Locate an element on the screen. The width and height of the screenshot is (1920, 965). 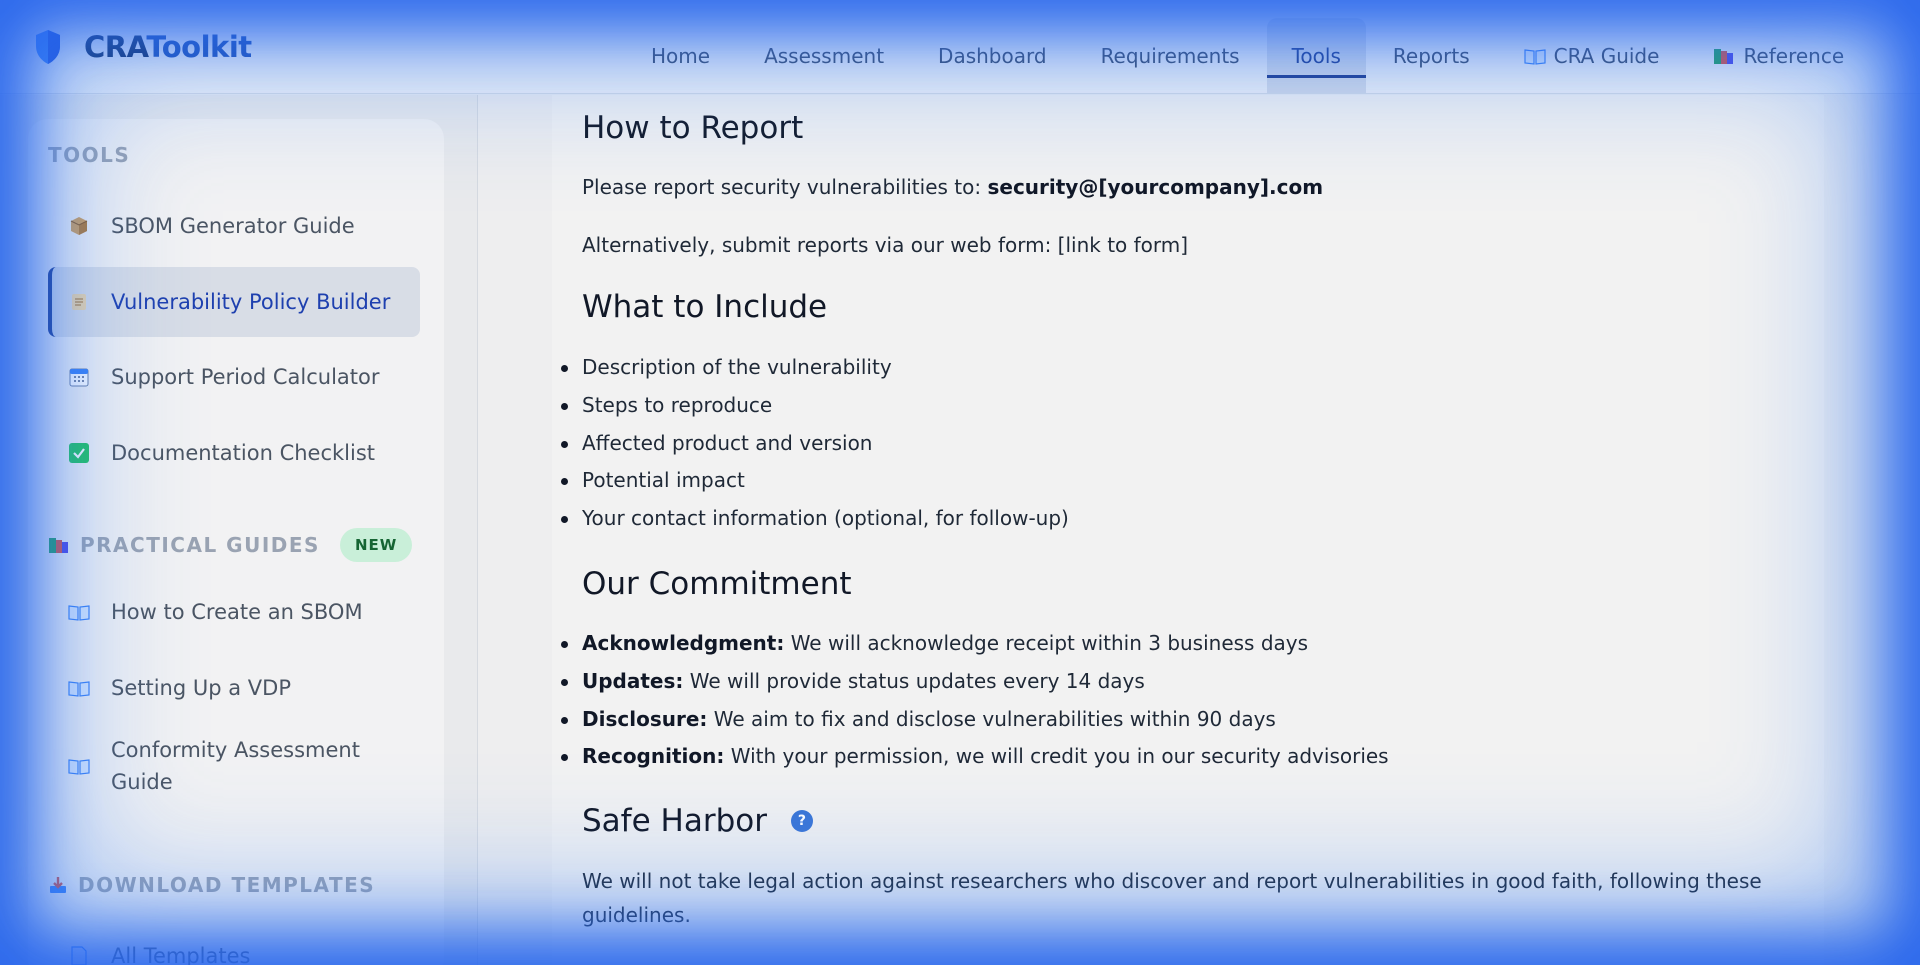
sidebar-item-label: Documentation Checklist is located at coordinates (243, 453).